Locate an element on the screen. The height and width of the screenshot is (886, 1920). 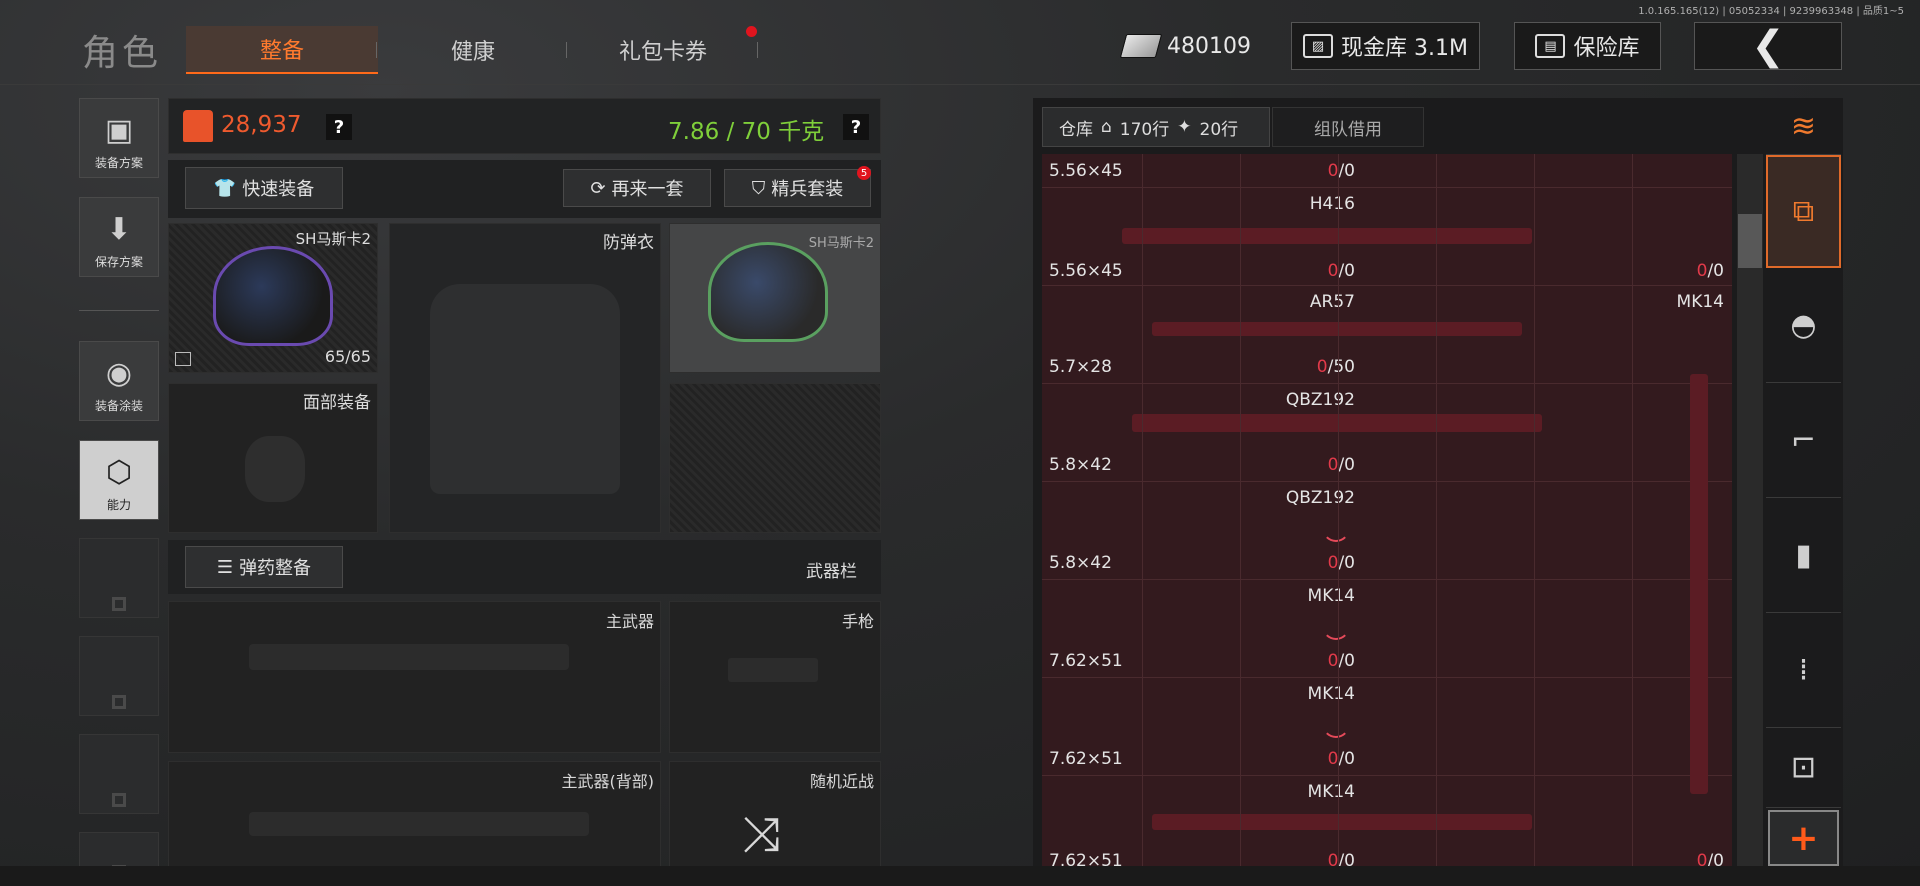
cash-vault-label: 现金库 3.1M is located at coordinates (1404, 48).